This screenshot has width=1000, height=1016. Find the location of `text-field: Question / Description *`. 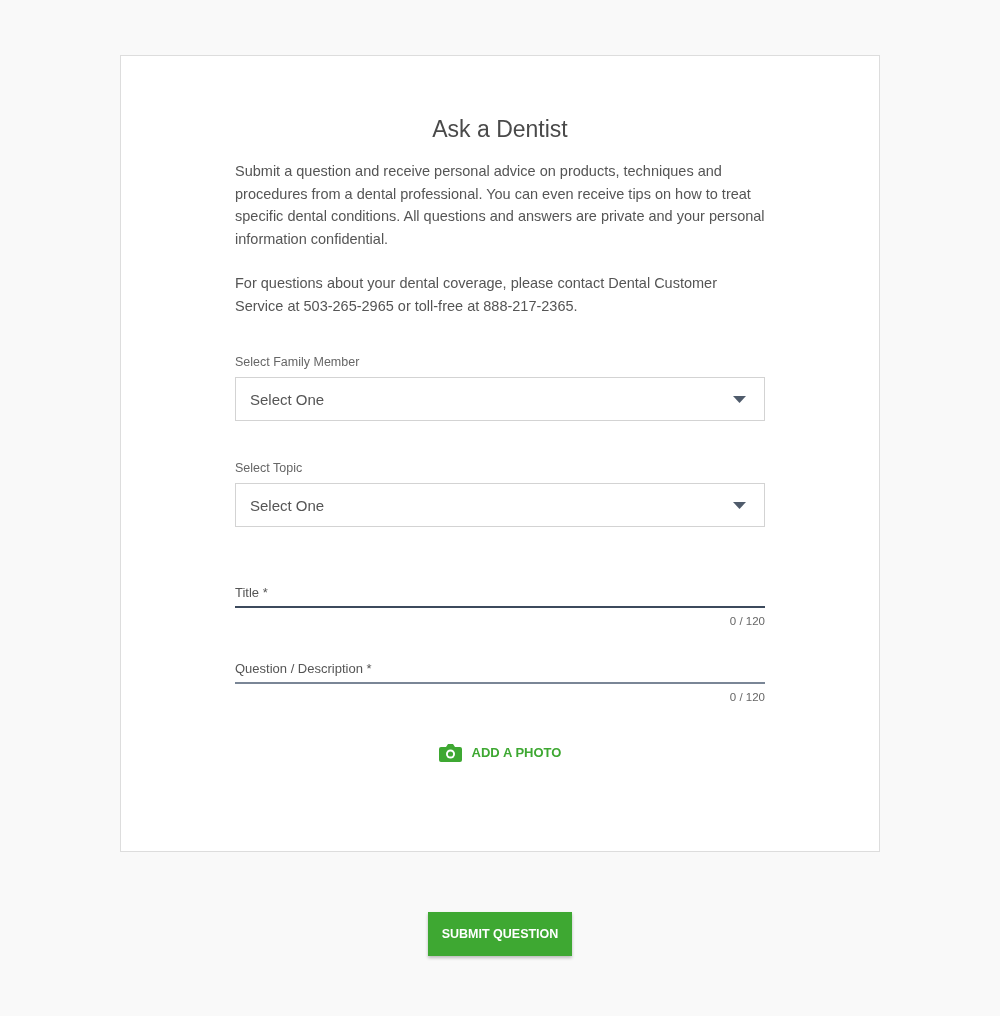

text-field: Question / Description * is located at coordinates (500, 670).